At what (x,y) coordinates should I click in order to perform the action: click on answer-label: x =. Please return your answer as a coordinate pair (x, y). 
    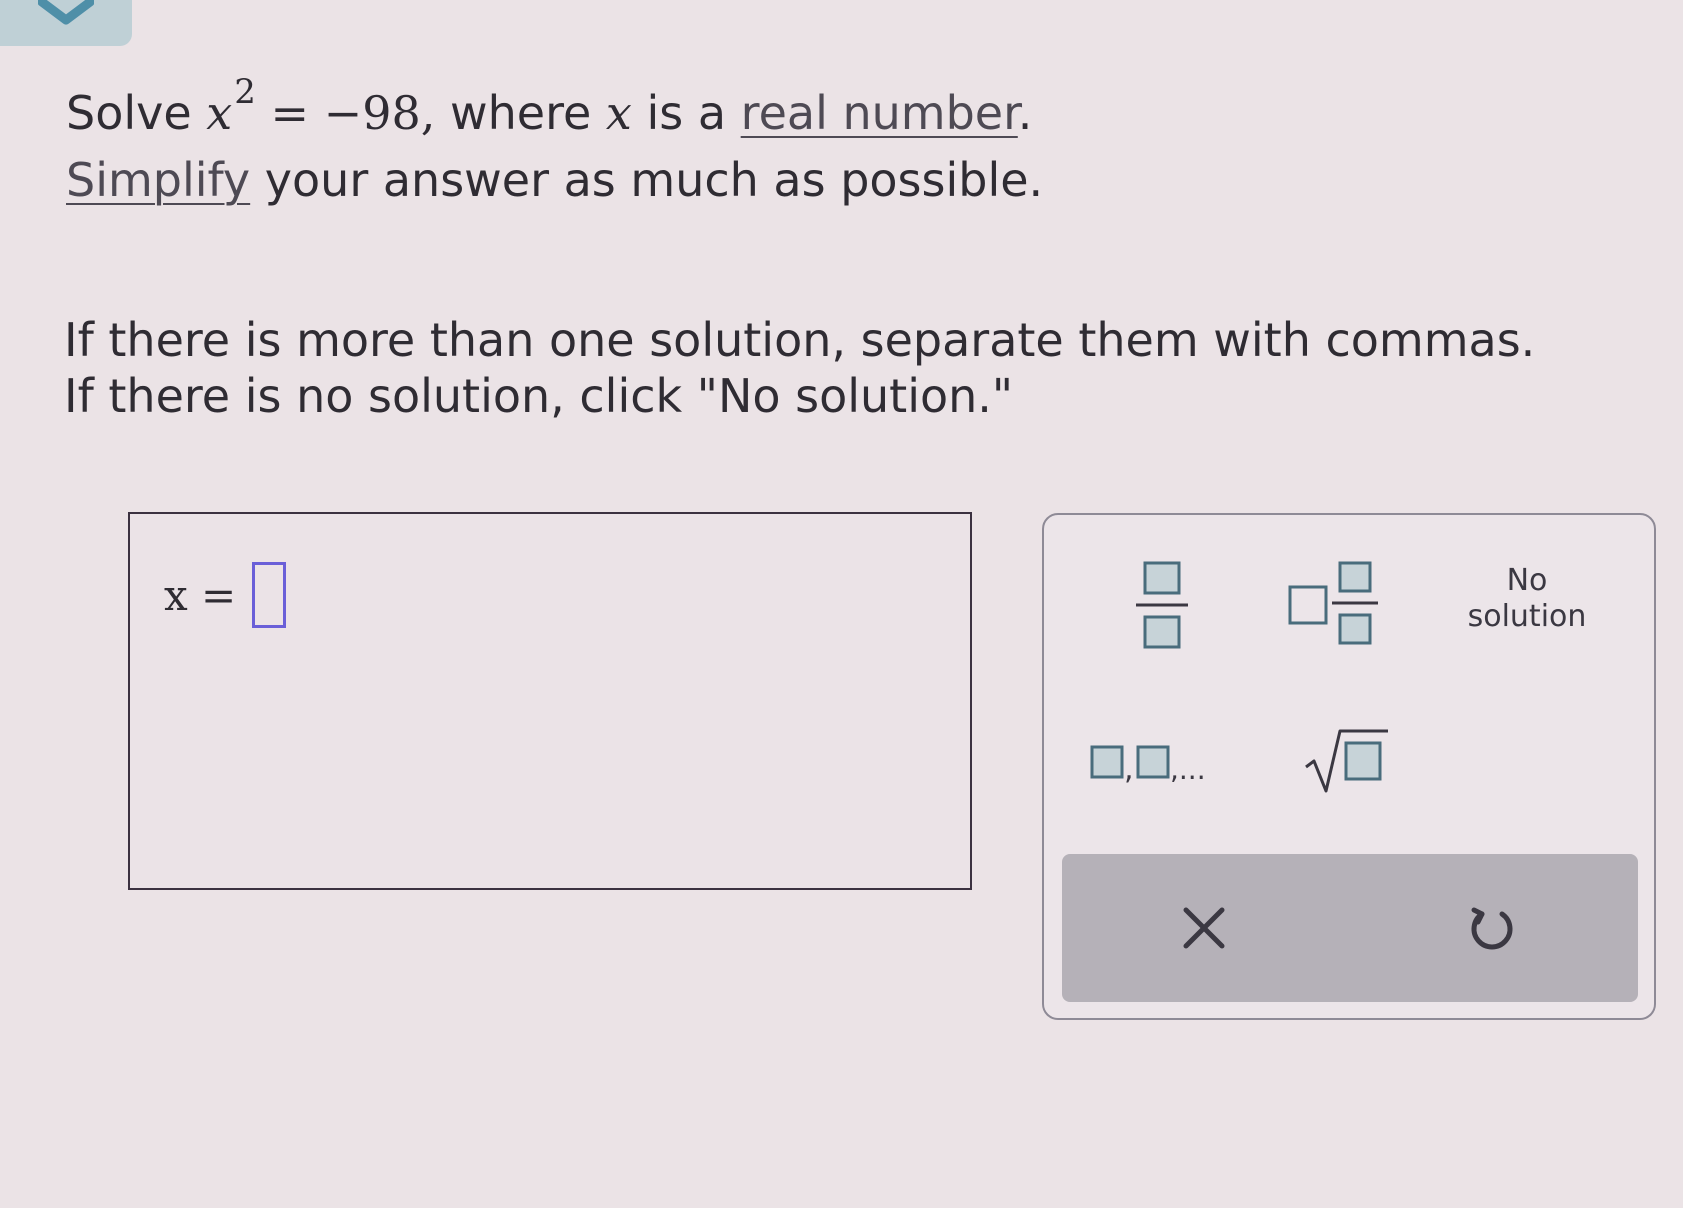
    Looking at the image, I should click on (200, 595).